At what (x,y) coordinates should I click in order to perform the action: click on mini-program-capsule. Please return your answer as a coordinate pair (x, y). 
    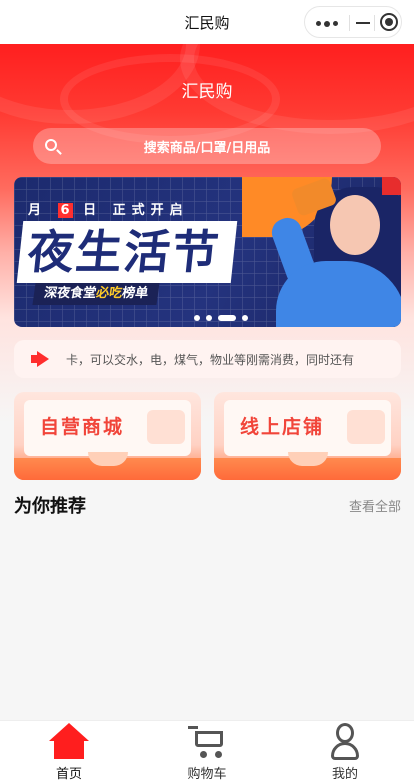
    Looking at the image, I should click on (353, 22).